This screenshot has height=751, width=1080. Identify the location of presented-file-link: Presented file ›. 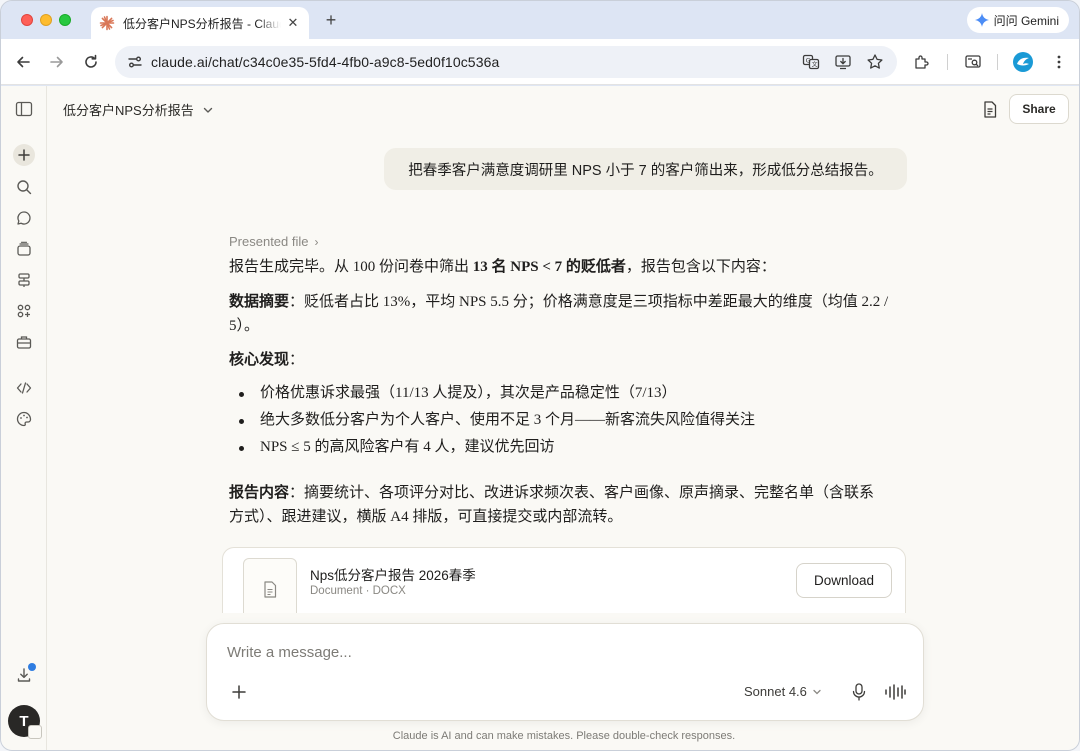
(559, 241).